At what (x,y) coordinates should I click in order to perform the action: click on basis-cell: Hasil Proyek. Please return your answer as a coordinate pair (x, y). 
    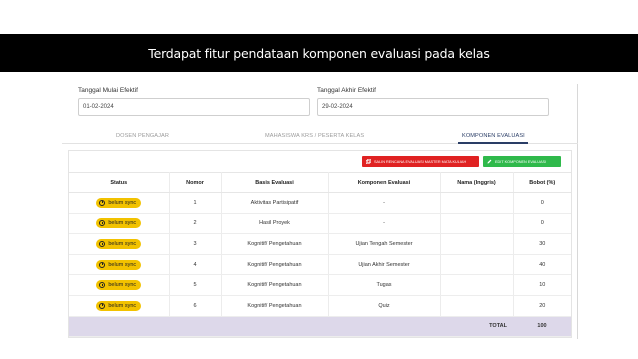
    Looking at the image, I should click on (275, 224).